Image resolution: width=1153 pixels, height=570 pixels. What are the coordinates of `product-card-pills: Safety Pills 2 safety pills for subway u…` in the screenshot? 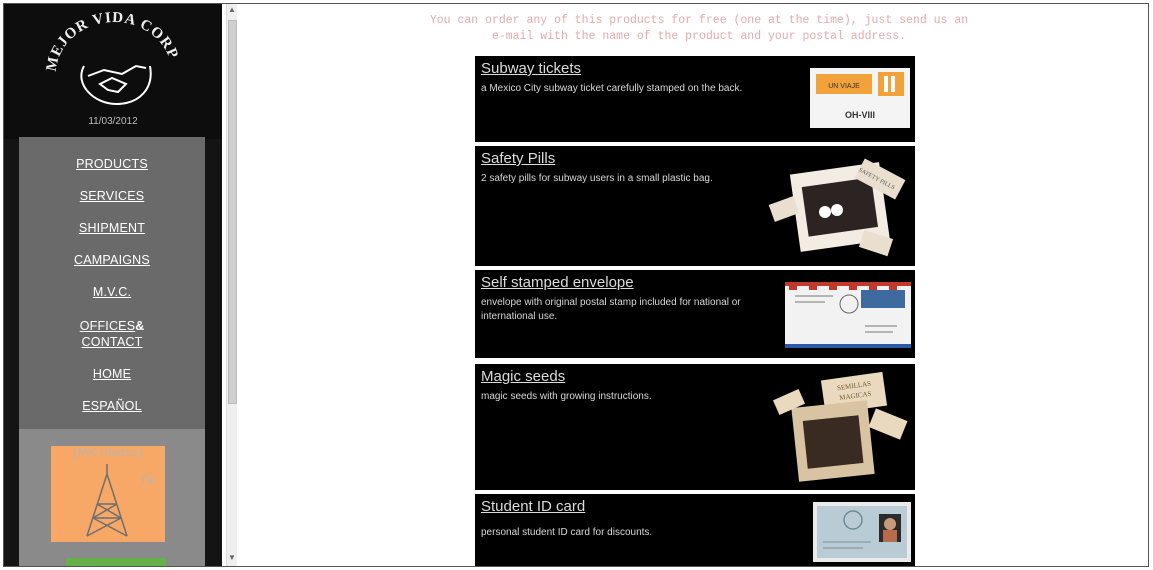 It's located at (695, 206).